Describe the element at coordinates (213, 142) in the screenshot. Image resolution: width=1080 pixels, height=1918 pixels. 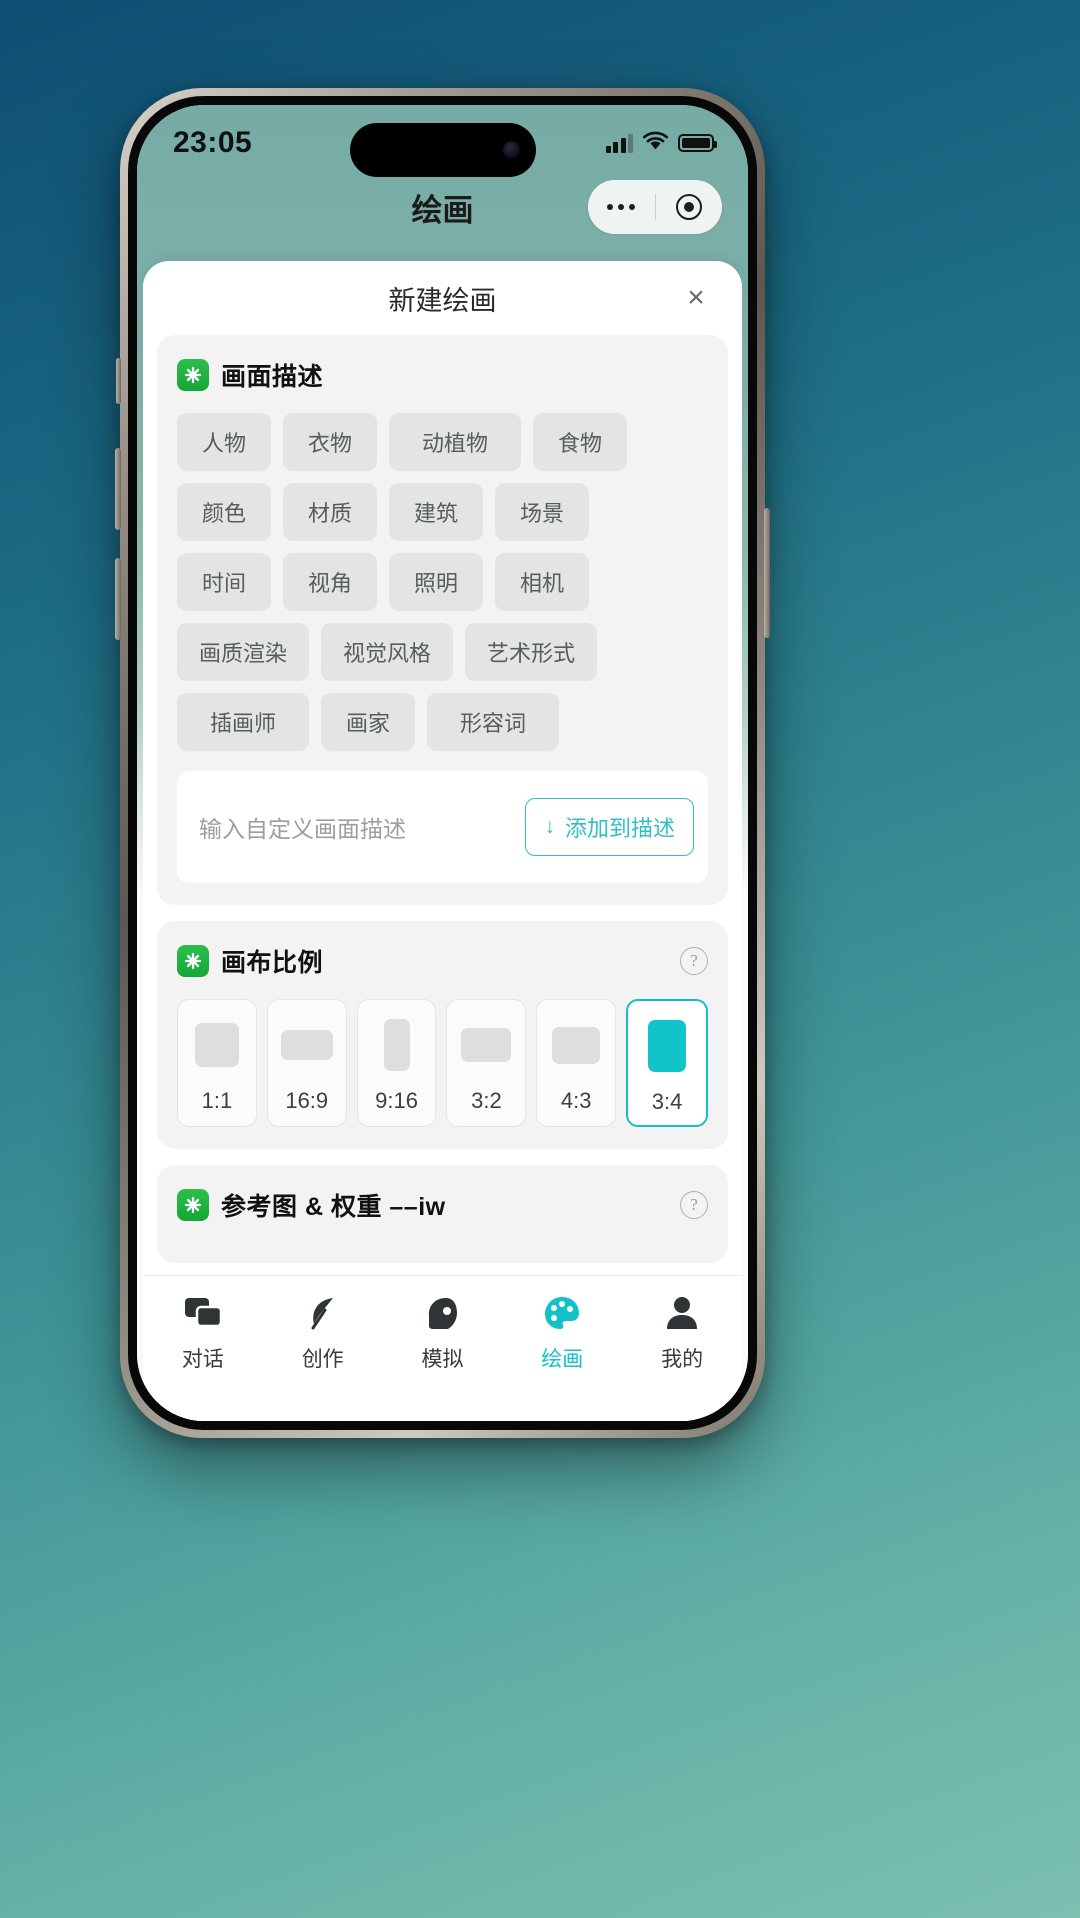
I see `status-time: 23:05` at that location.